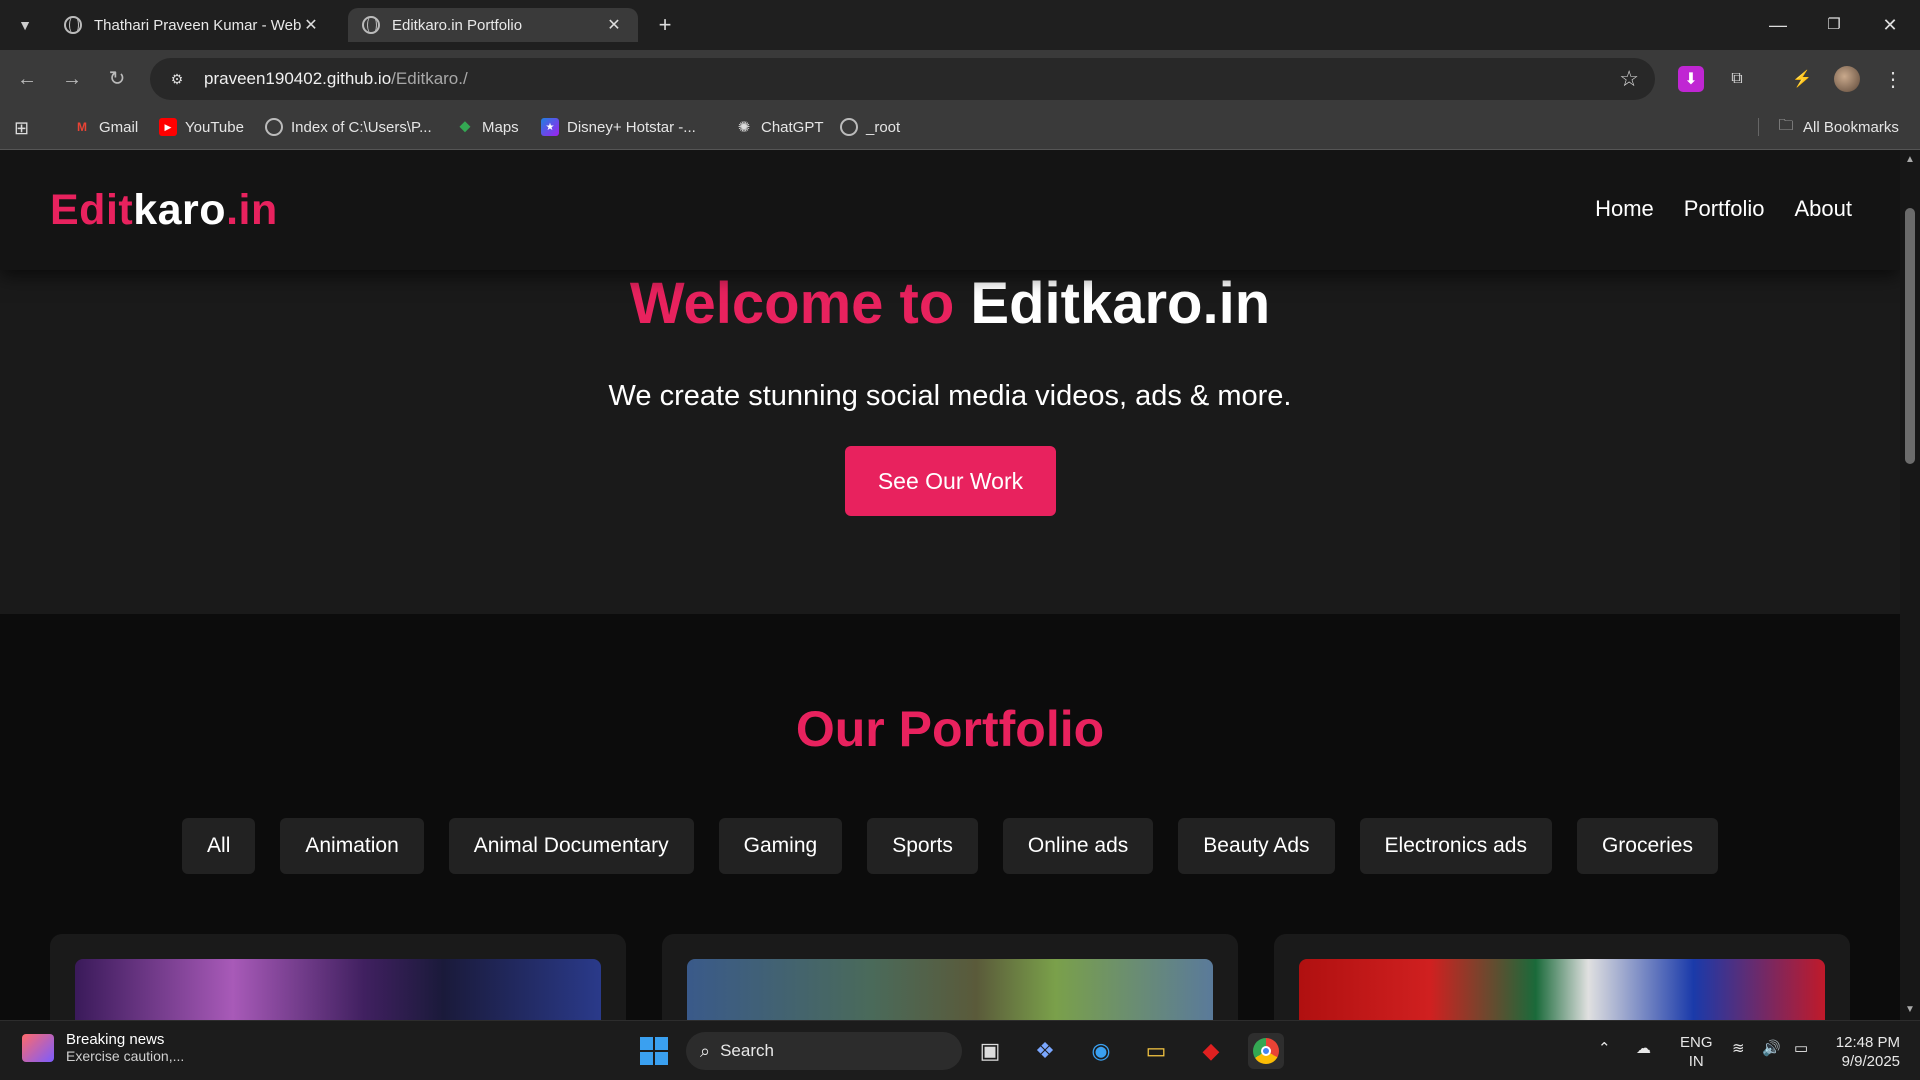  What do you see at coordinates (82, 127) in the screenshot?
I see `gmail-icon: M` at bounding box center [82, 127].